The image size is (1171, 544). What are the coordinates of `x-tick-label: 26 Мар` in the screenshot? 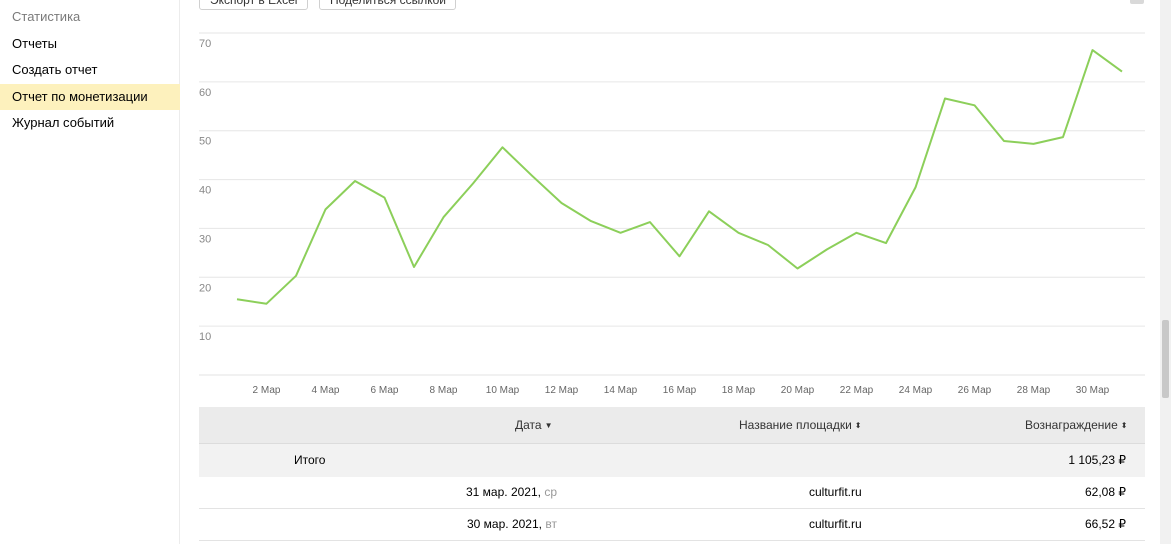 It's located at (975, 390).